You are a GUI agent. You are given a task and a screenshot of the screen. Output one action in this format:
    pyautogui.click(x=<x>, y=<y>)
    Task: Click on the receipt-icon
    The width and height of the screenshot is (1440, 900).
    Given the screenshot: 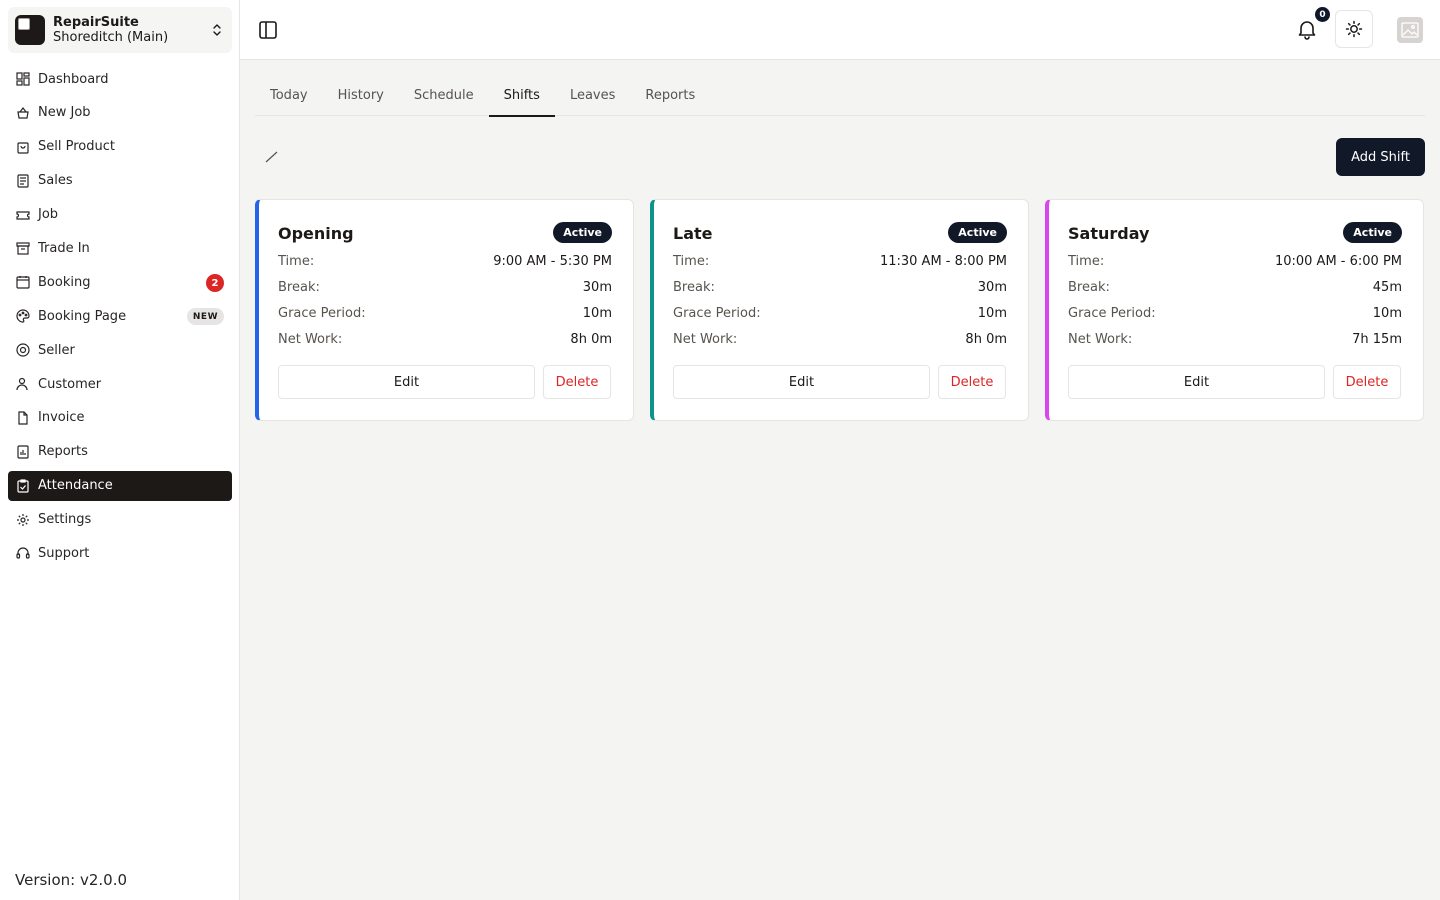 What is the action you would take?
    pyautogui.click(x=23, y=181)
    